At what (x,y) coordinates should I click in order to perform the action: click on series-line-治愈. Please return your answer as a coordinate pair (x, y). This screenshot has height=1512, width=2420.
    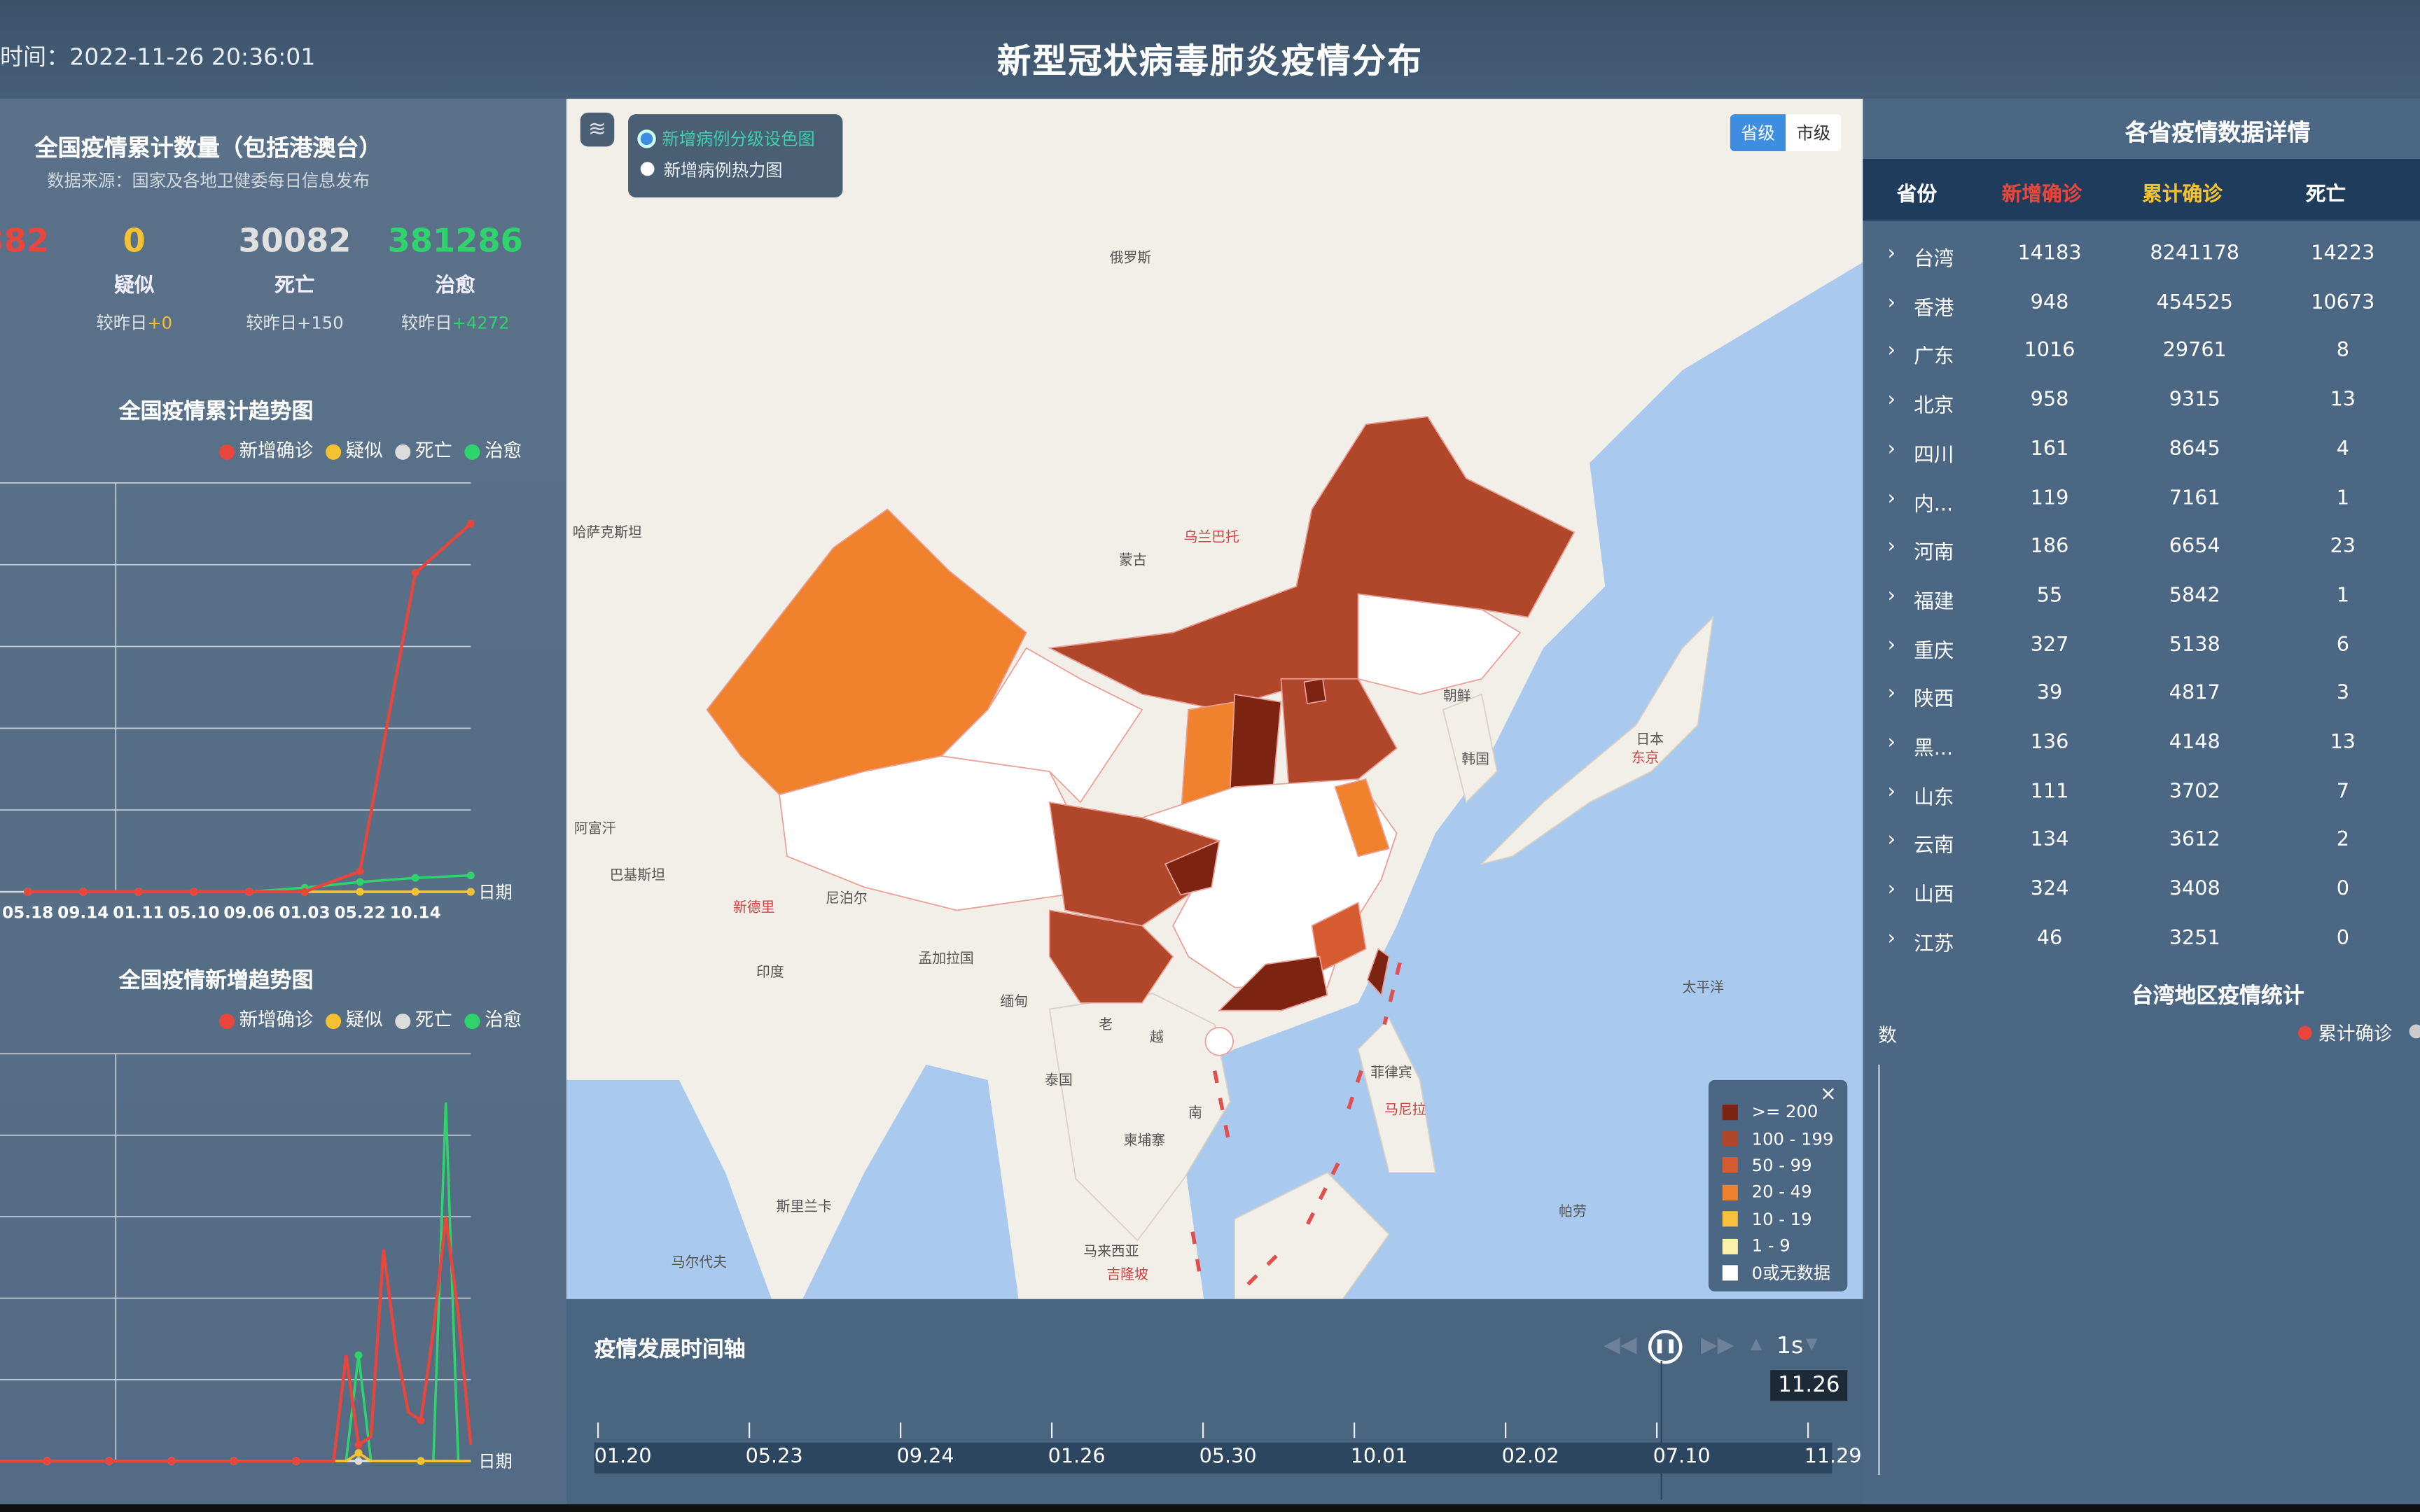
    Looking at the image, I should click on (235, 1282).